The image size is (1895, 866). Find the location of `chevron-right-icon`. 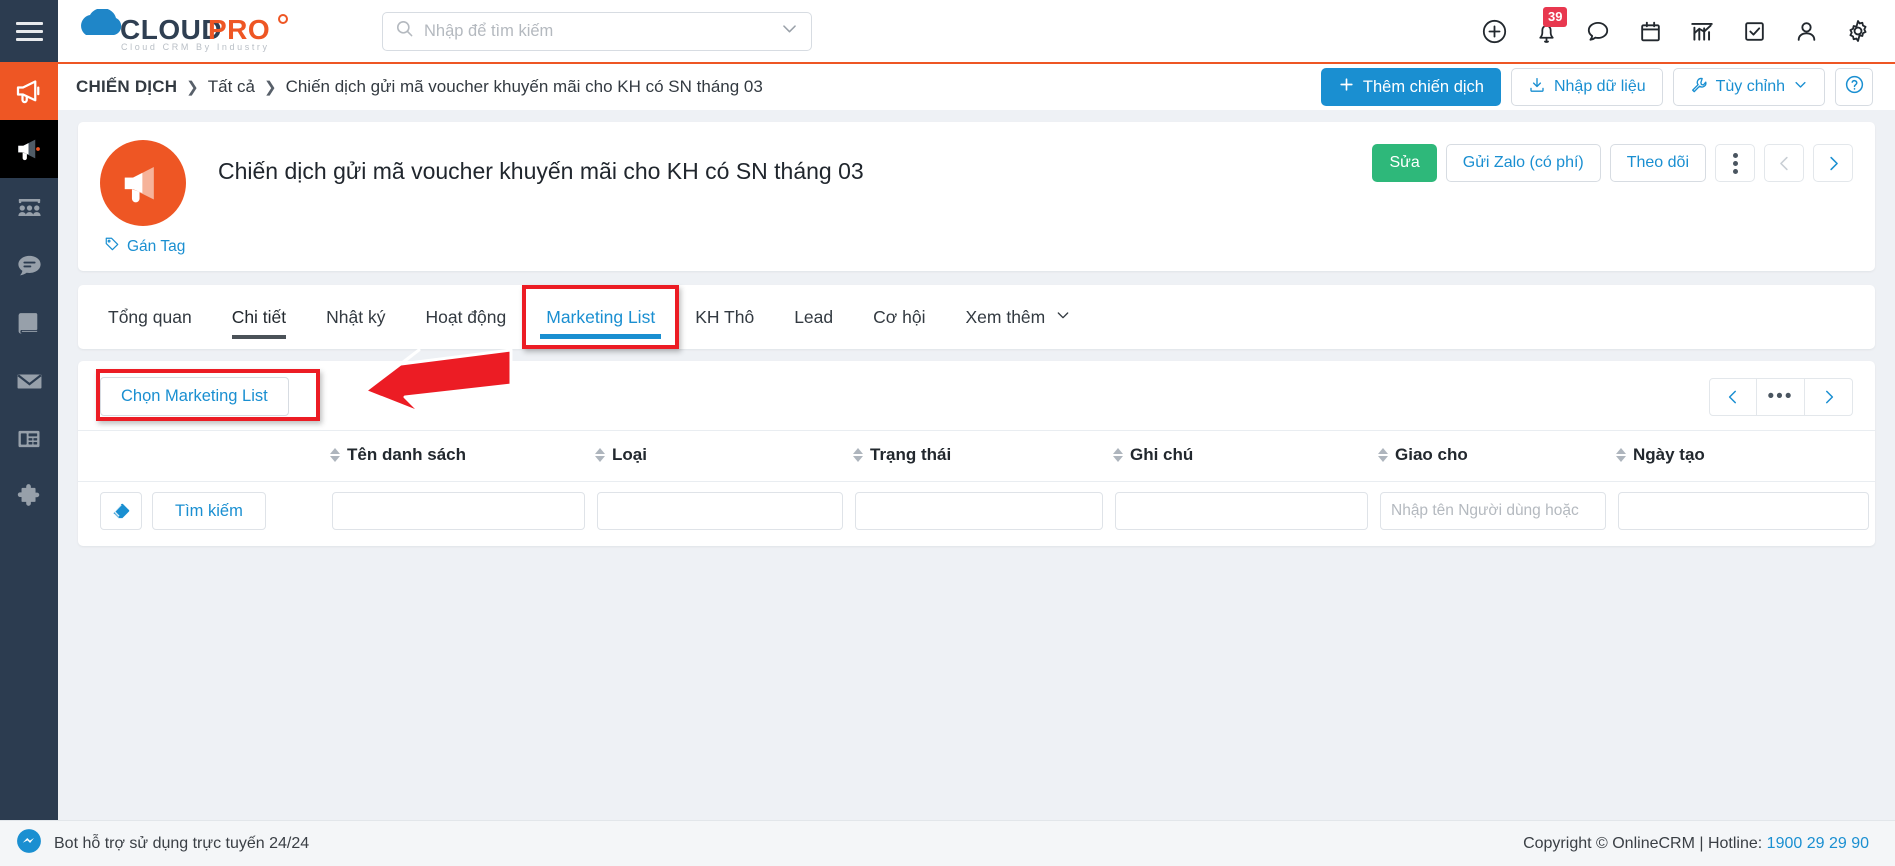

chevron-right-icon is located at coordinates (1829, 396).